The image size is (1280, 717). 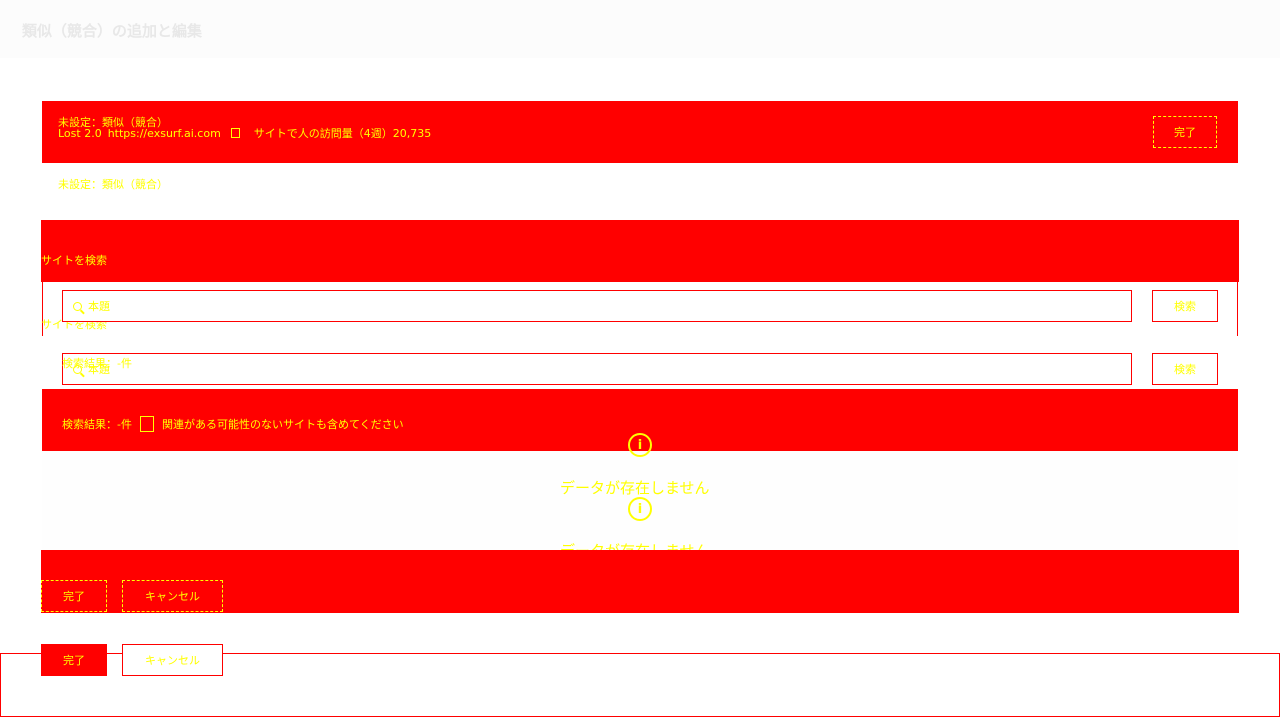 I want to click on site-url: https://exsurf.ai.com, so click(x=164, y=133).